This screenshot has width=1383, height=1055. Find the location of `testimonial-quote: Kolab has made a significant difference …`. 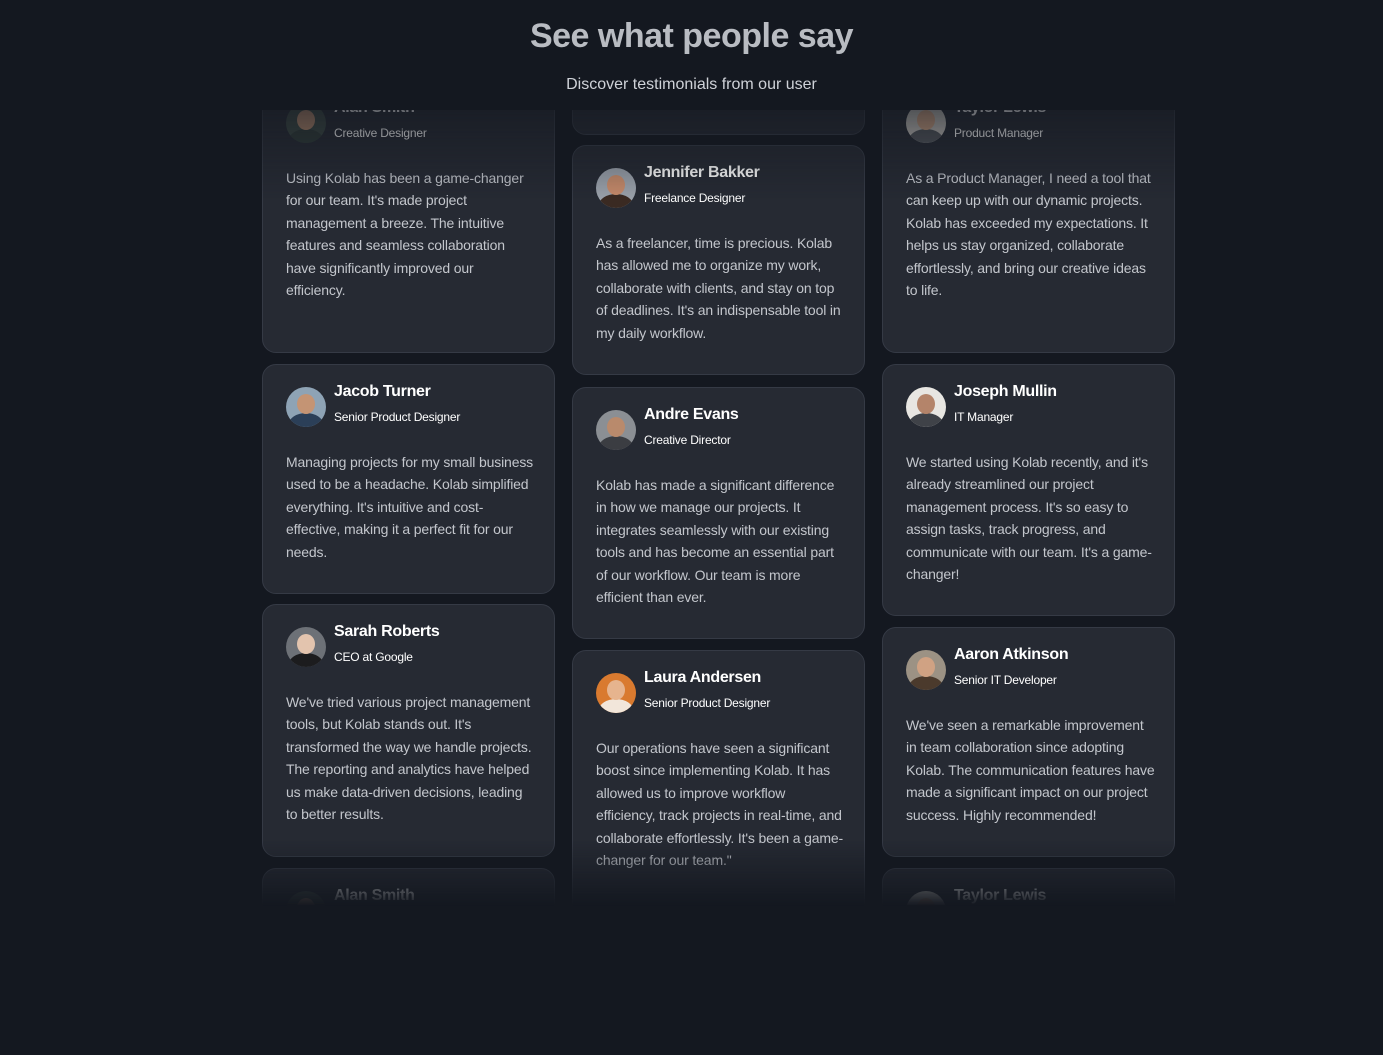

testimonial-quote: Kolab has made a significant difference … is located at coordinates (715, 541).